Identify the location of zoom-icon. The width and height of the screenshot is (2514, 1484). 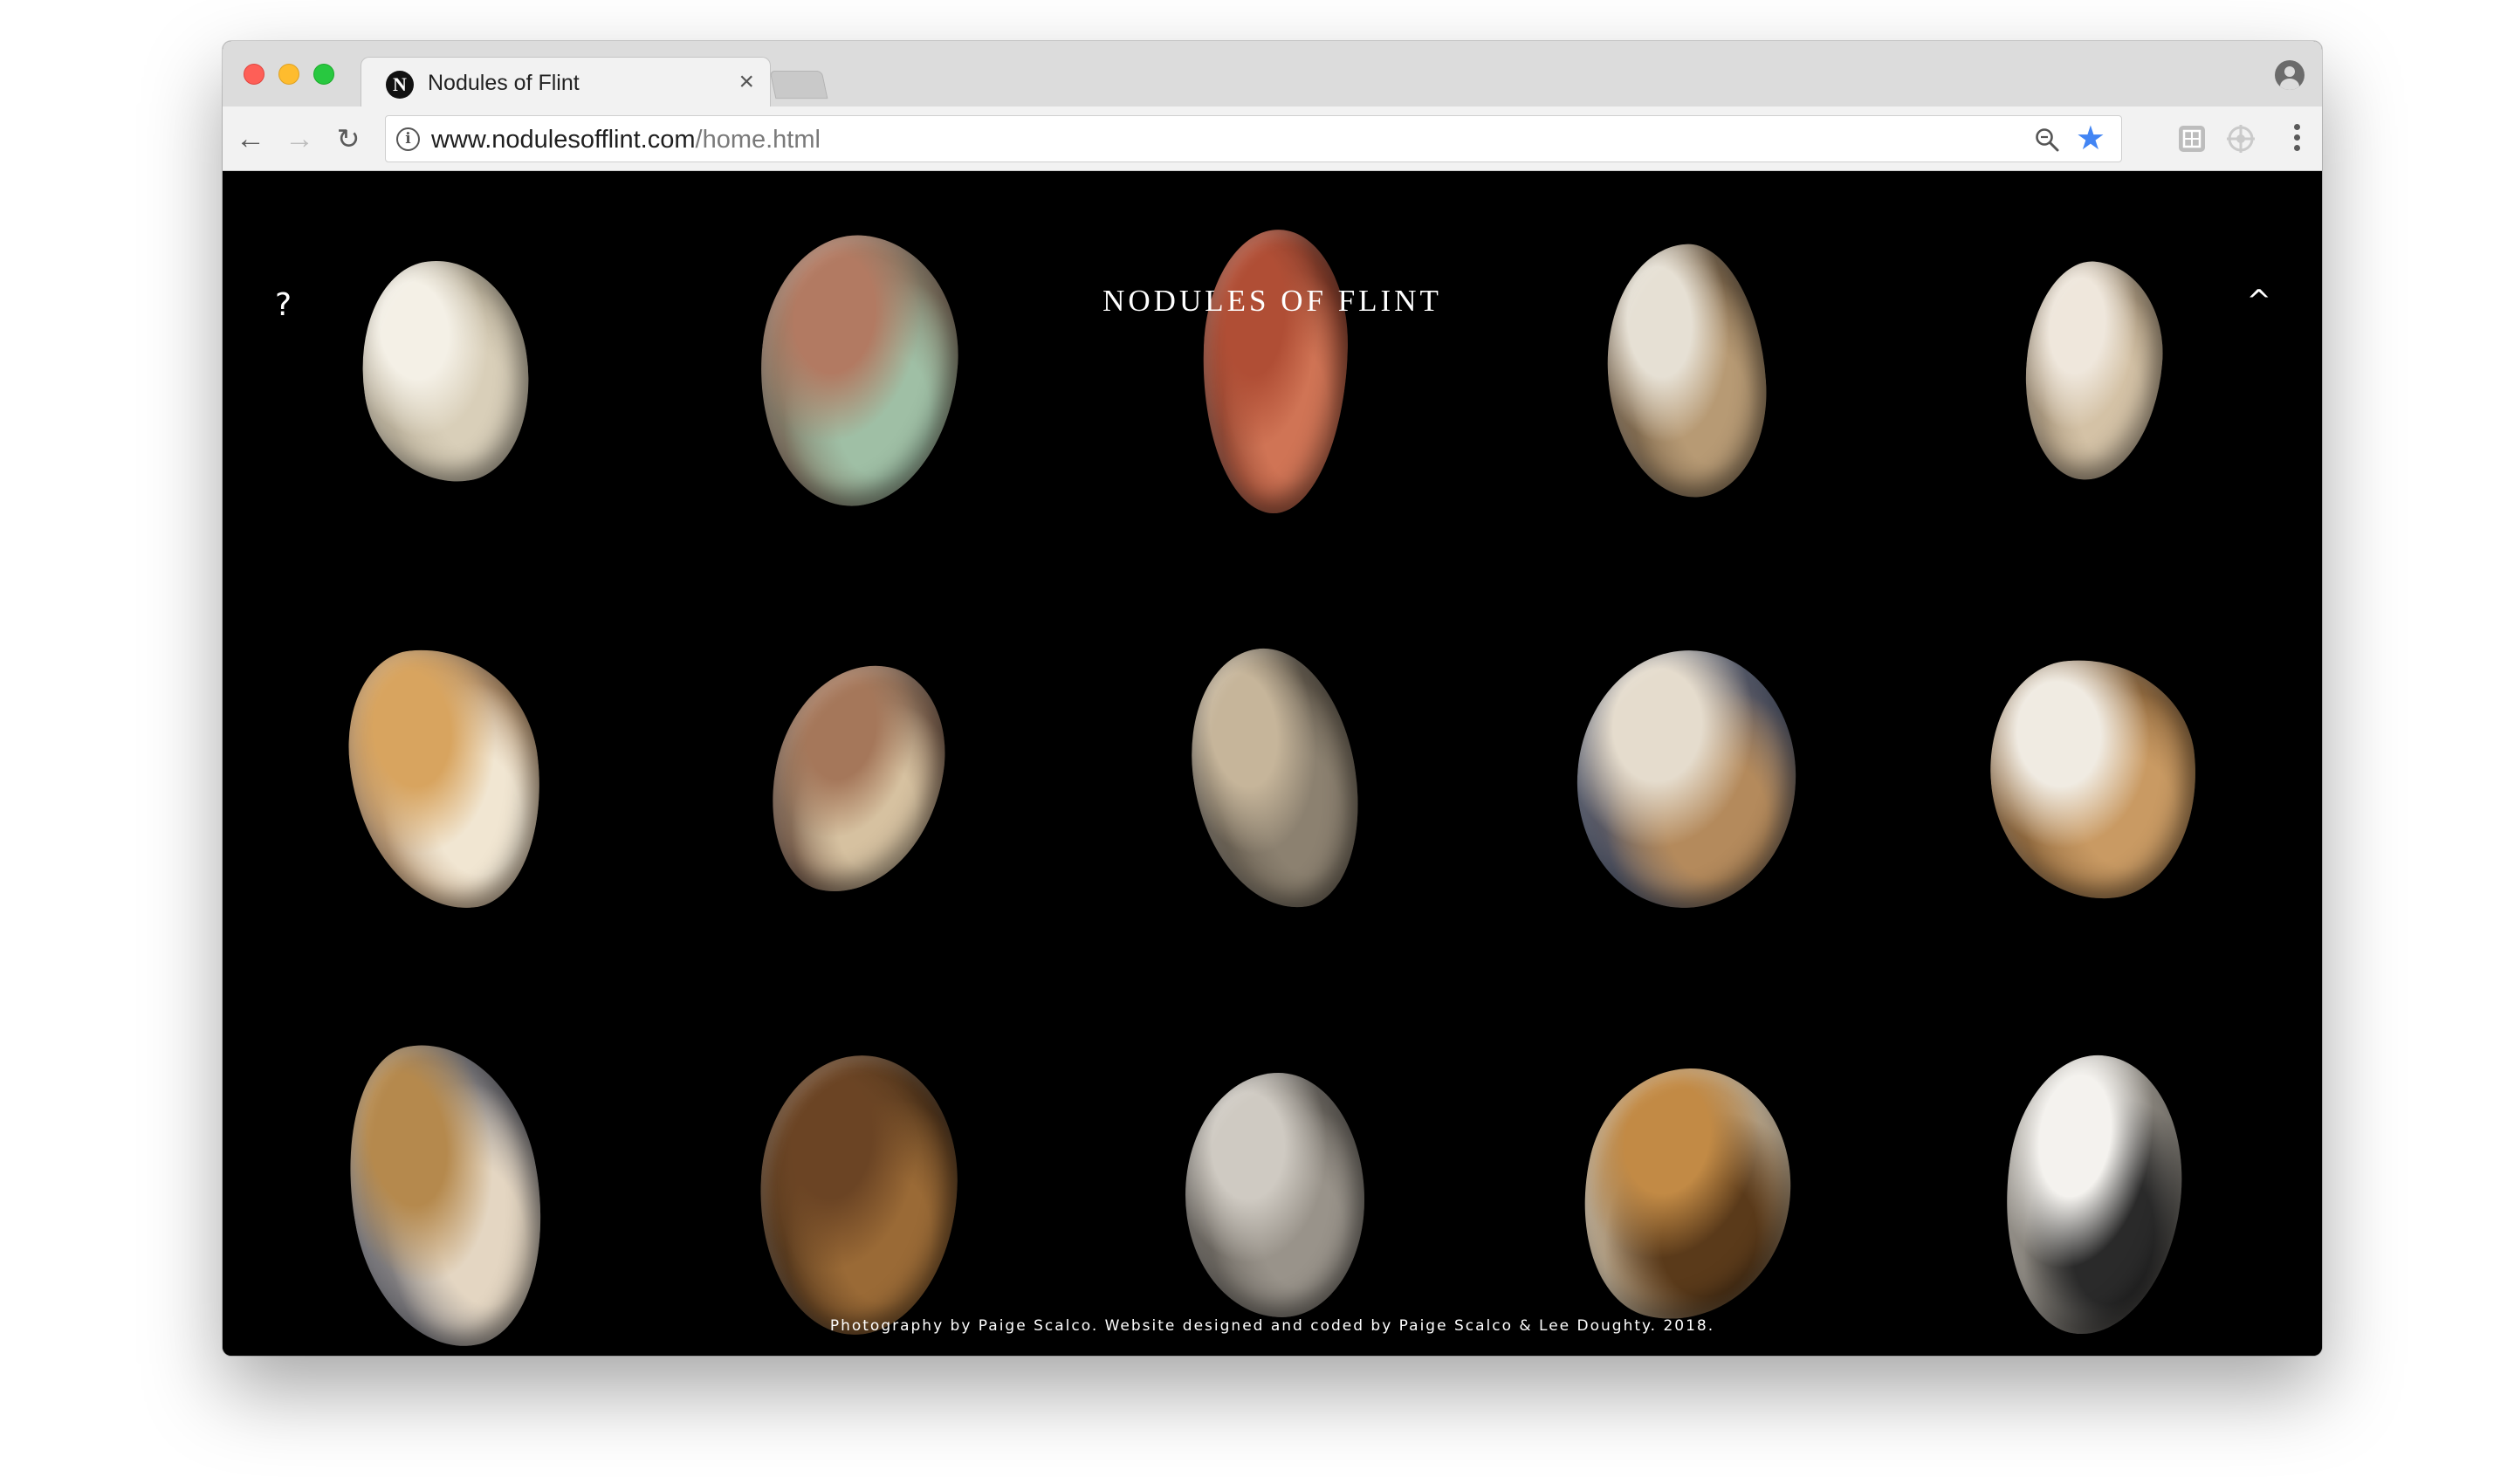
(2047, 140).